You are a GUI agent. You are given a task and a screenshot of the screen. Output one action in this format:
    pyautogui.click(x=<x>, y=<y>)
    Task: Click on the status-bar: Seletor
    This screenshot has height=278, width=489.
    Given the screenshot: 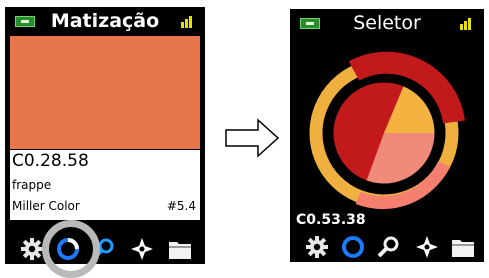 What is the action you would take?
    pyautogui.click(x=387, y=23)
    